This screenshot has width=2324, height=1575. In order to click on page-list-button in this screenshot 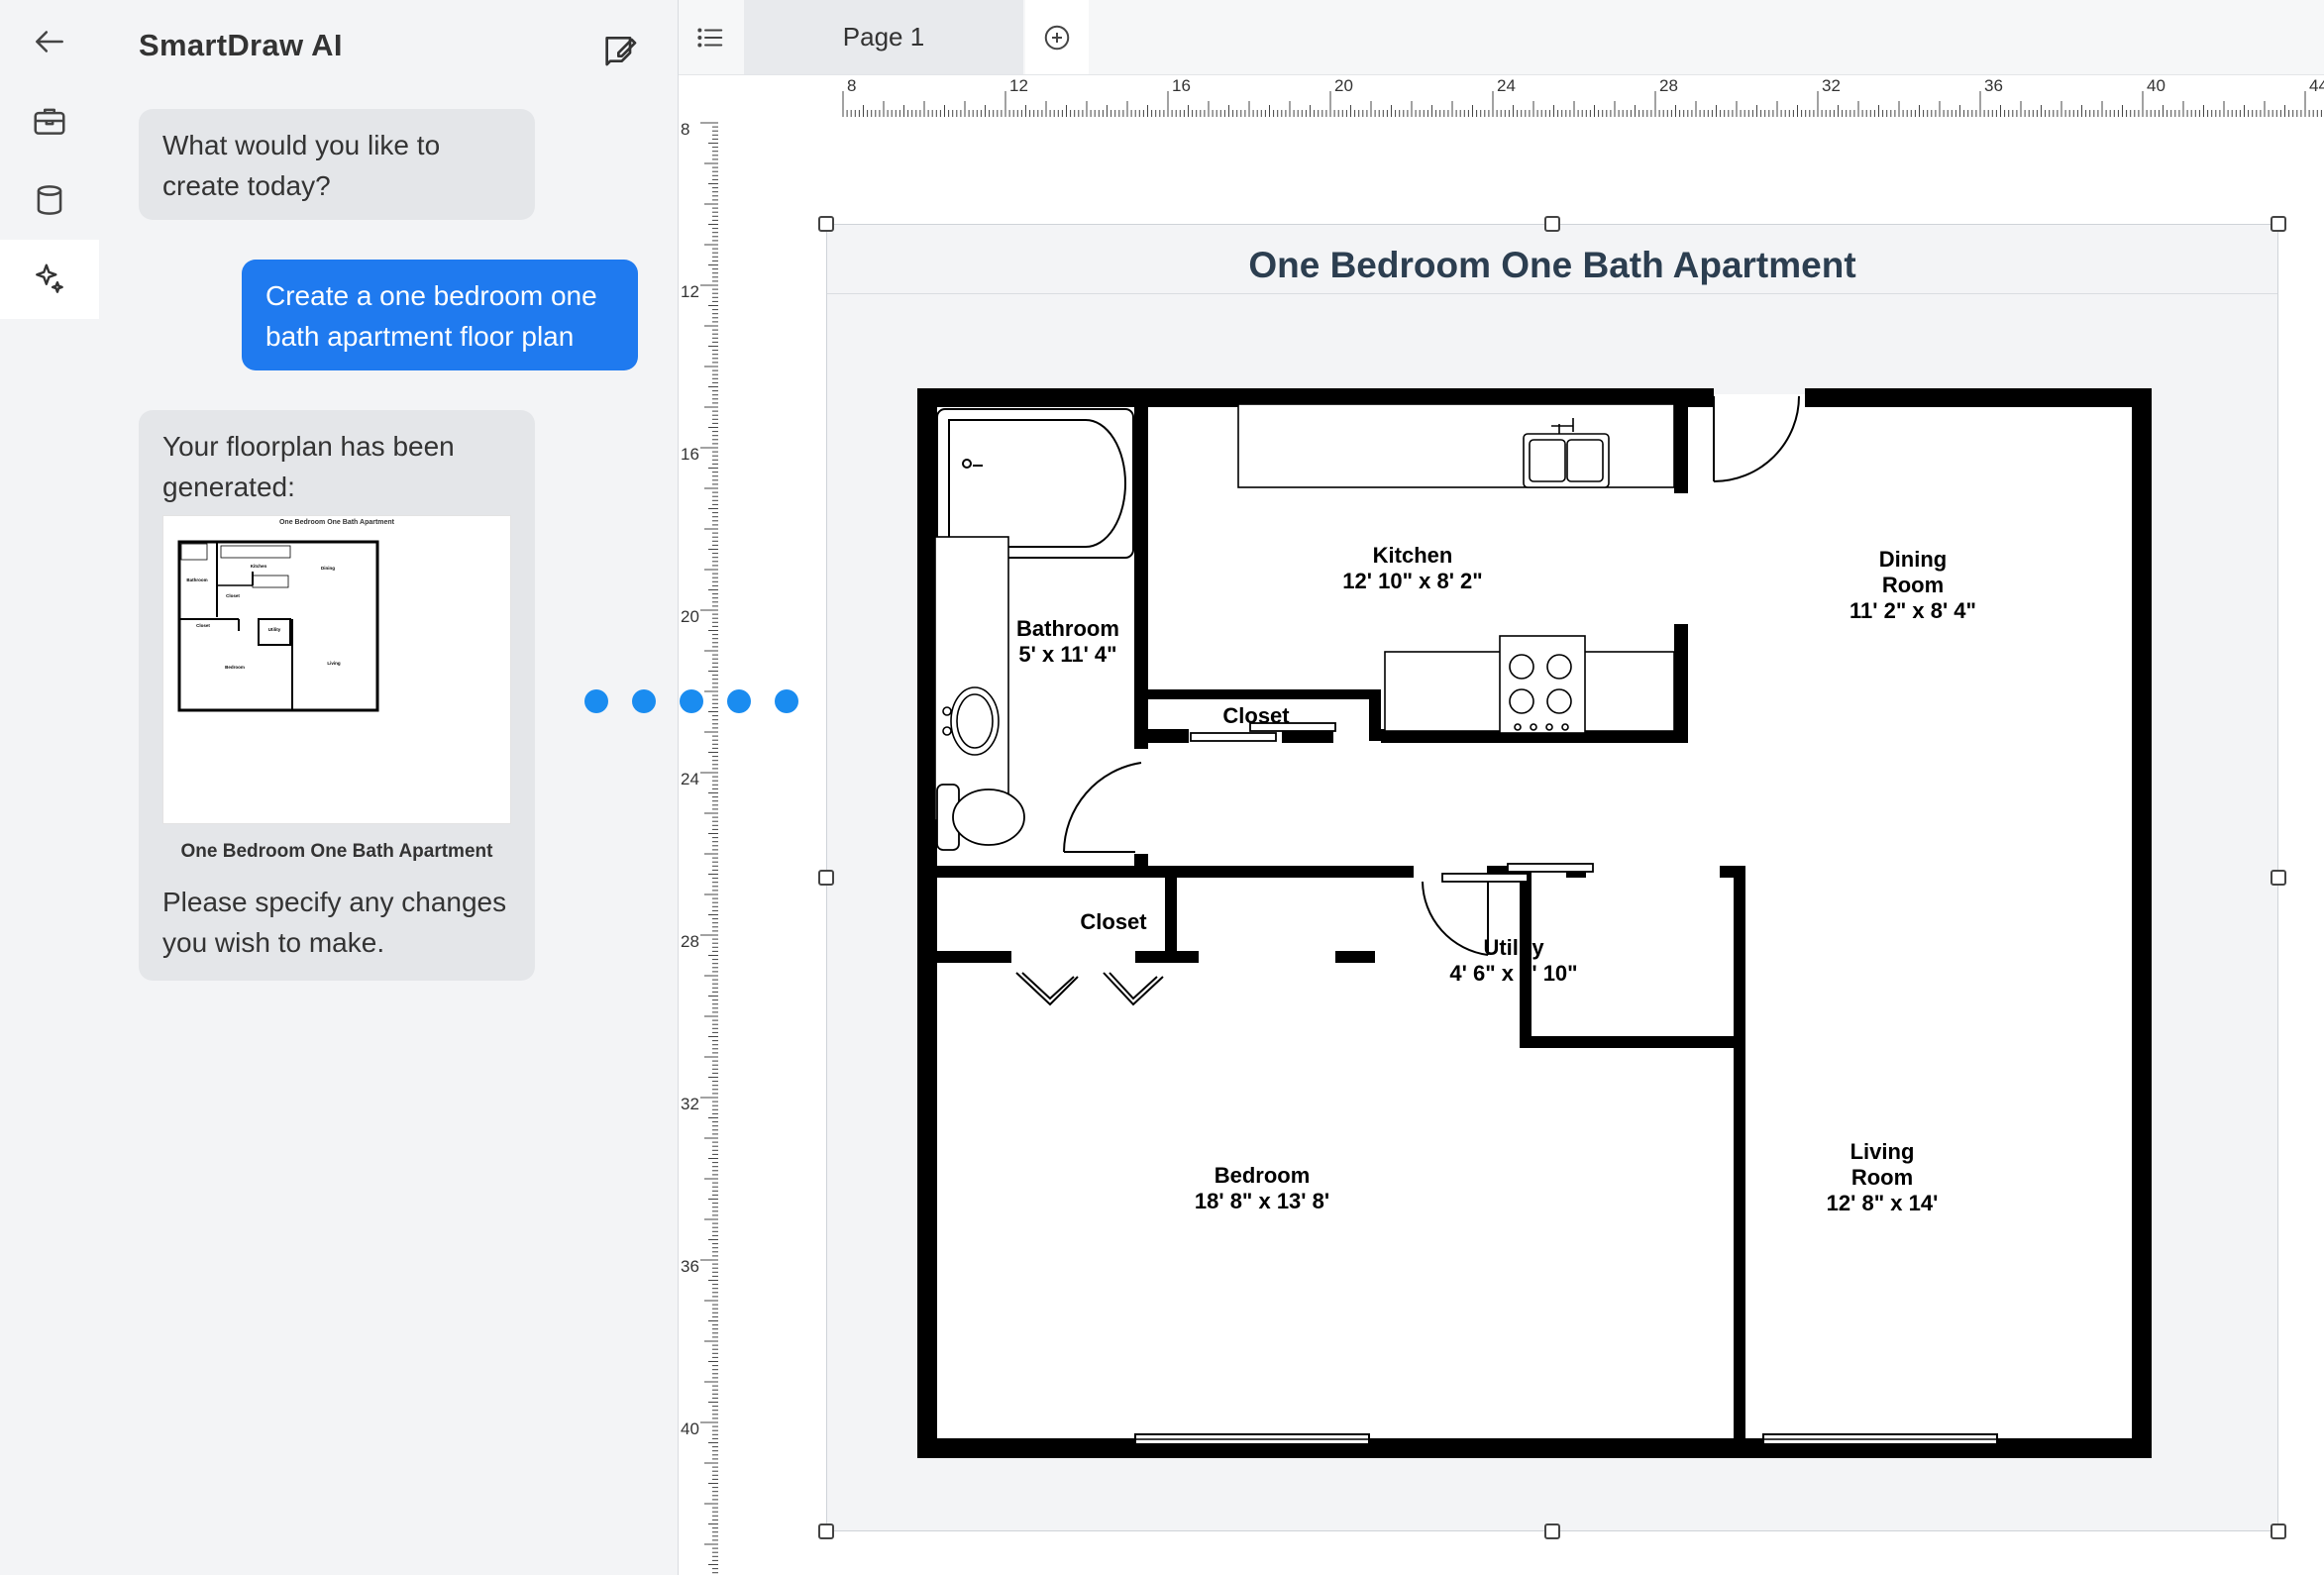, I will do `click(710, 37)`.